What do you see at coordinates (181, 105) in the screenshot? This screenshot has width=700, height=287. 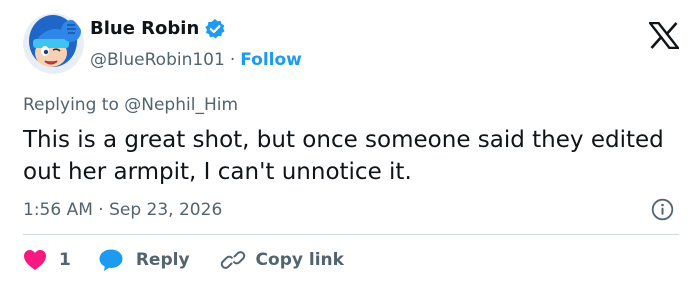 I see `replying-to-handle: @Nephil_Him` at bounding box center [181, 105].